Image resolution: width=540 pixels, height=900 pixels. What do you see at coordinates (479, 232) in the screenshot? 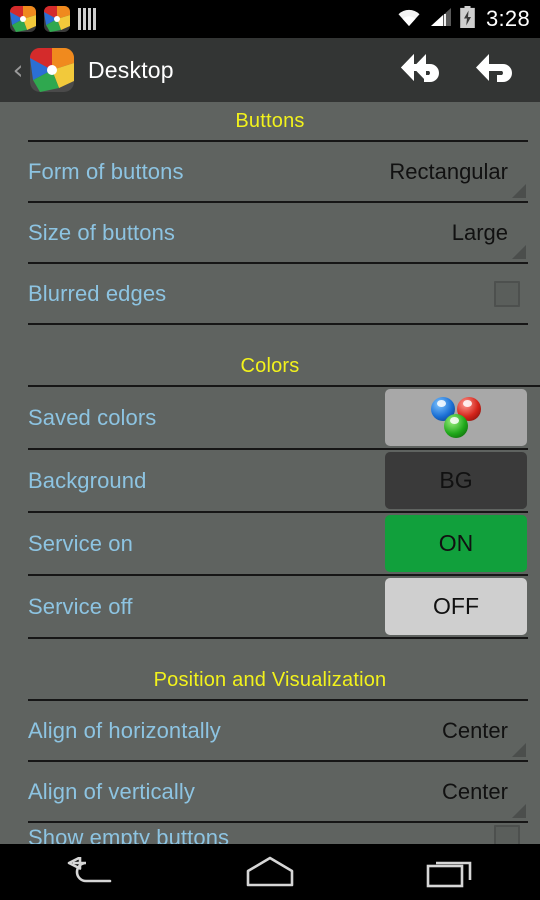
I see `spinner-value: Large` at bounding box center [479, 232].